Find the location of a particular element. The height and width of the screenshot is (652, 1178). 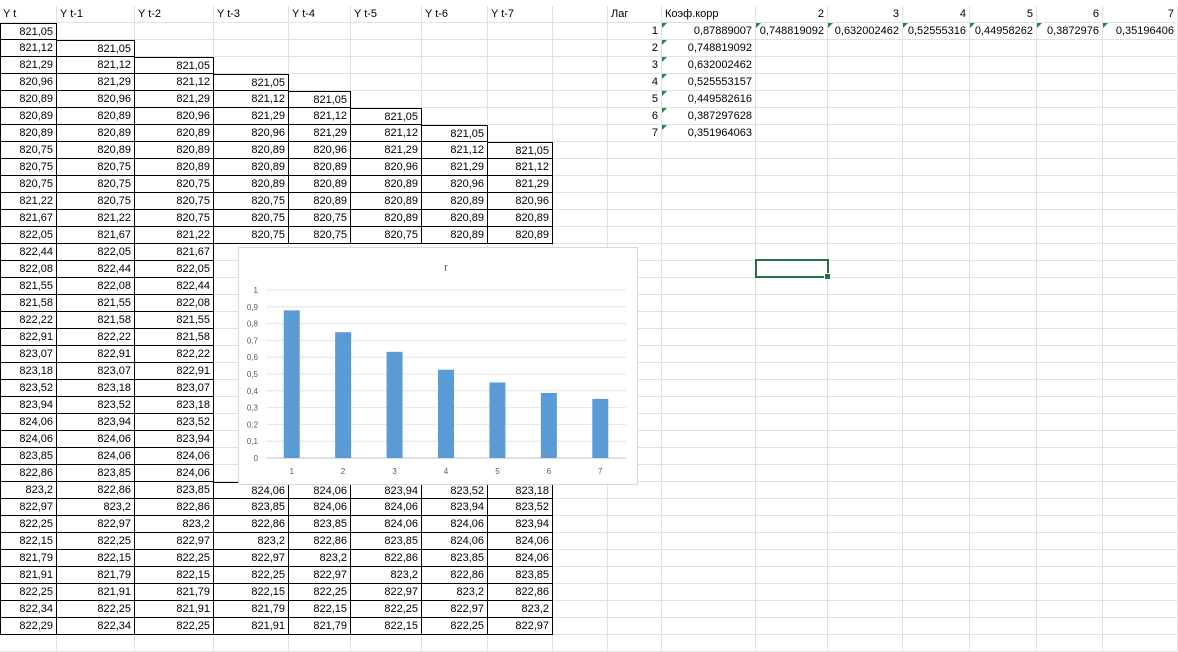

coef-value: 0,351964063 is located at coordinates (709, 133).